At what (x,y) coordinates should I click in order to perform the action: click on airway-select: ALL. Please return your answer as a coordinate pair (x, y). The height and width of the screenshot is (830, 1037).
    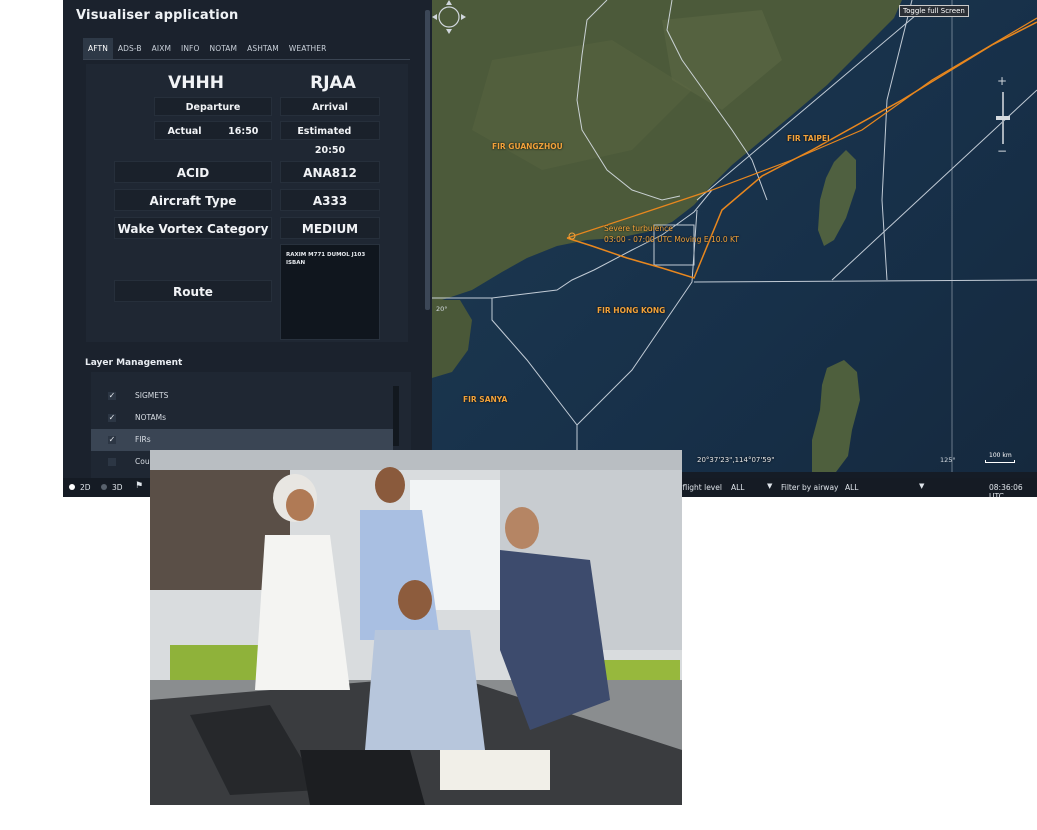
    Looking at the image, I should click on (852, 487).